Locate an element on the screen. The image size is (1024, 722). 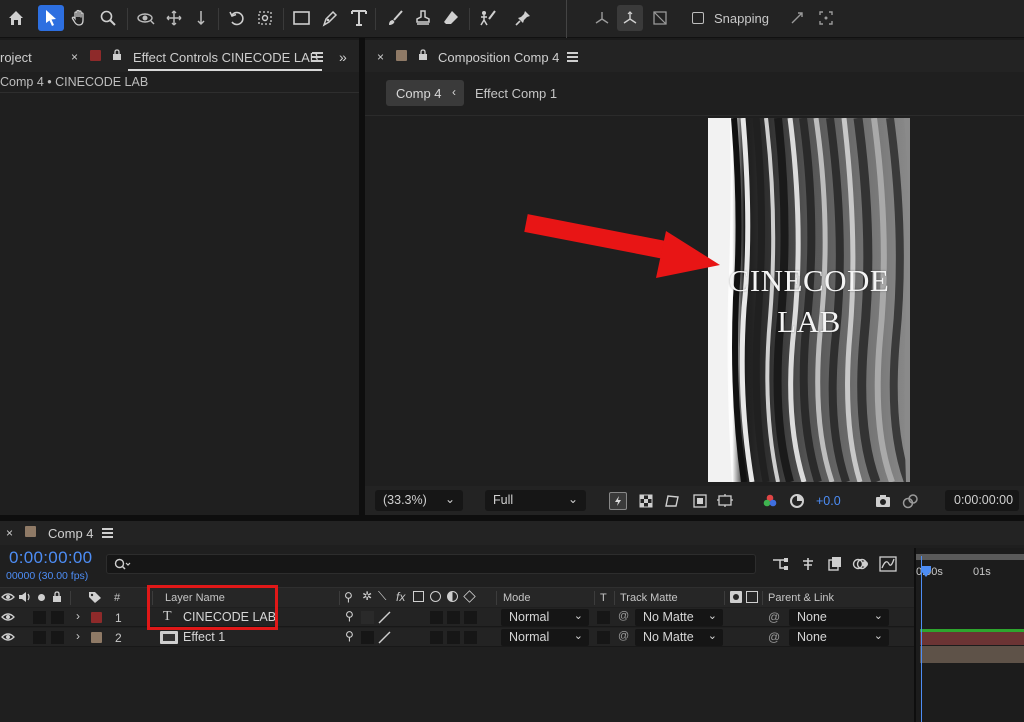
audio-header-icon is located at coordinates (25, 598).